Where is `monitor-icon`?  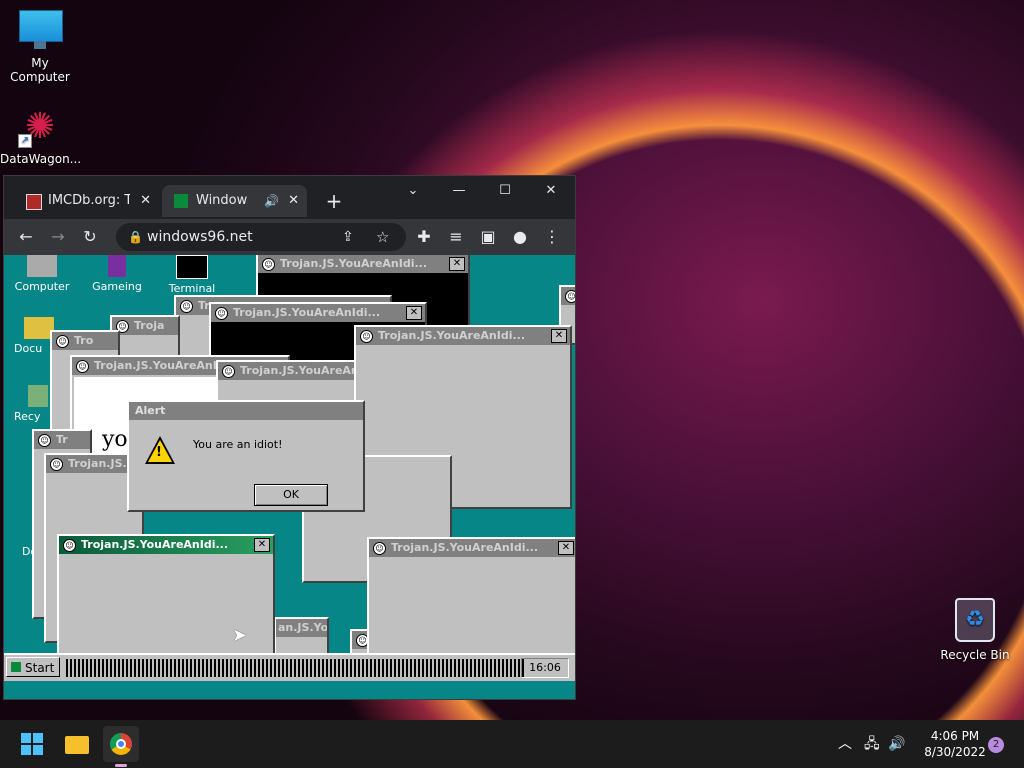
monitor-icon is located at coordinates (40, 31).